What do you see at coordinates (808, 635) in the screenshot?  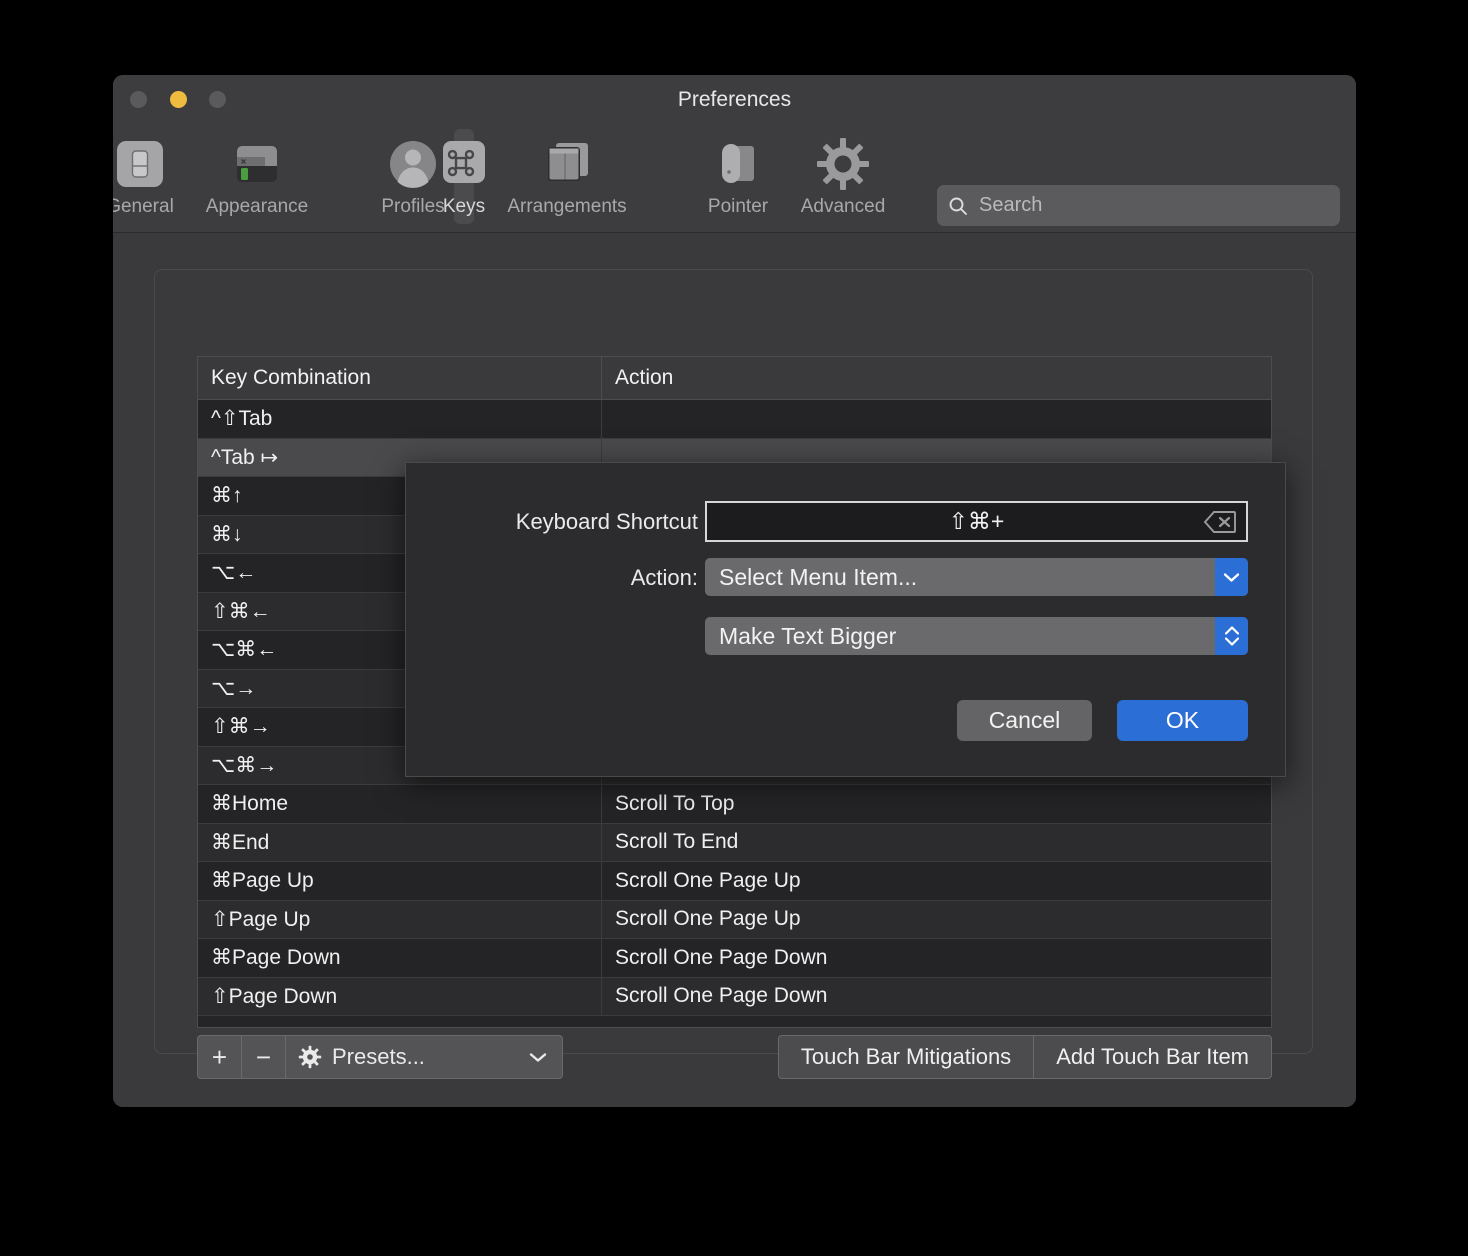 I see `menu-item-popup-value: Make Text Bigger` at bounding box center [808, 635].